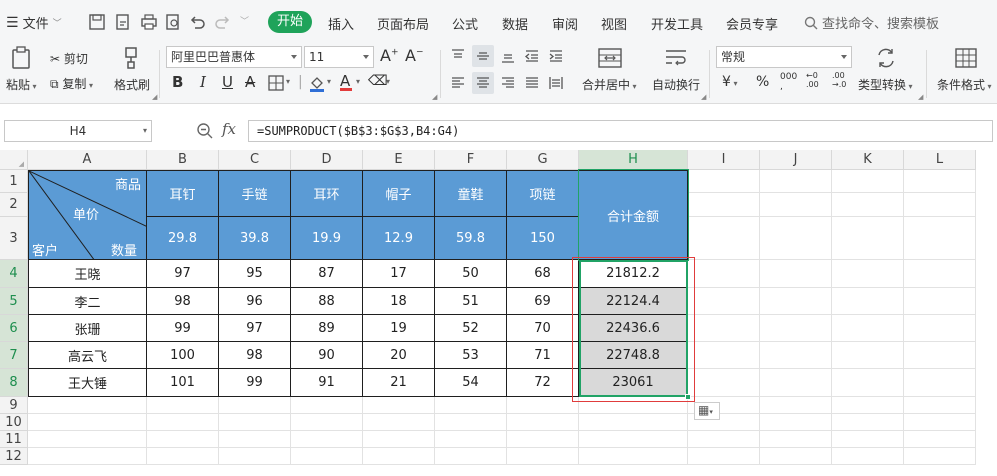 The height and width of the screenshot is (476, 997). Describe the element at coordinates (707, 411) in the screenshot. I see `quick-analysis-button: ▦▾` at that location.